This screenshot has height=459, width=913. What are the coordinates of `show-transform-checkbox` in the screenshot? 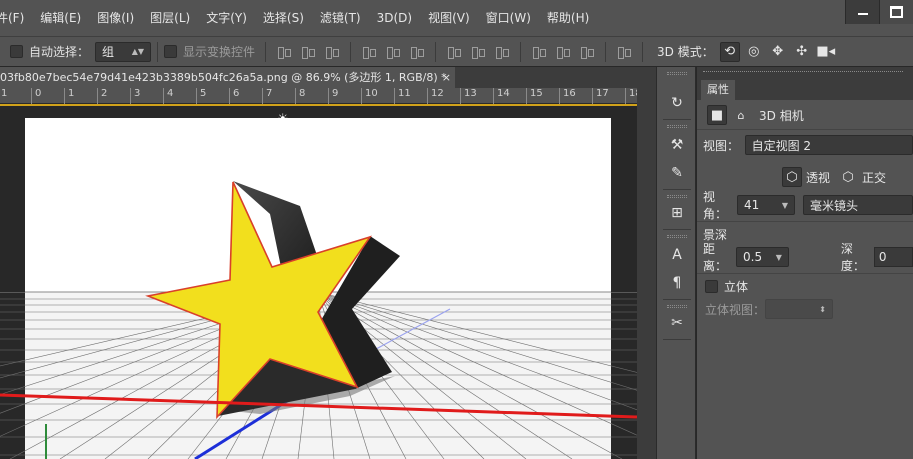 It's located at (171, 51).